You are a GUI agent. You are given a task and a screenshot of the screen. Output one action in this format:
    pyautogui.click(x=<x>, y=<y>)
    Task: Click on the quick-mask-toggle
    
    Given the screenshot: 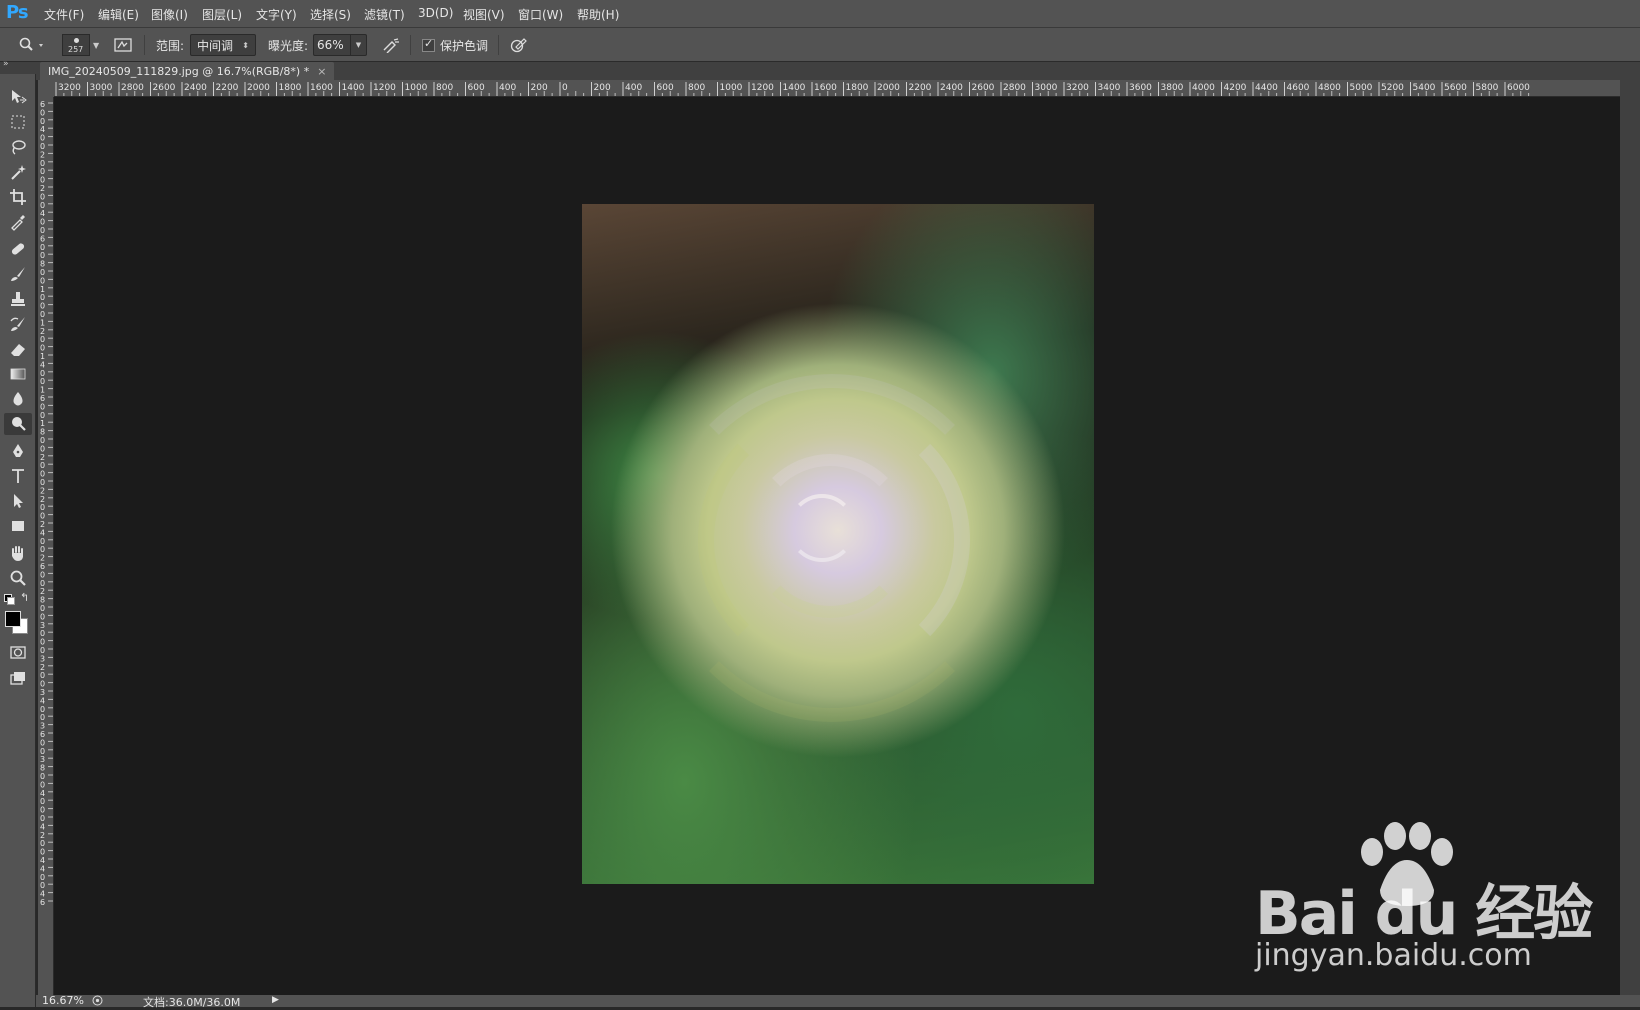 What is the action you would take?
    pyautogui.click(x=18, y=652)
    